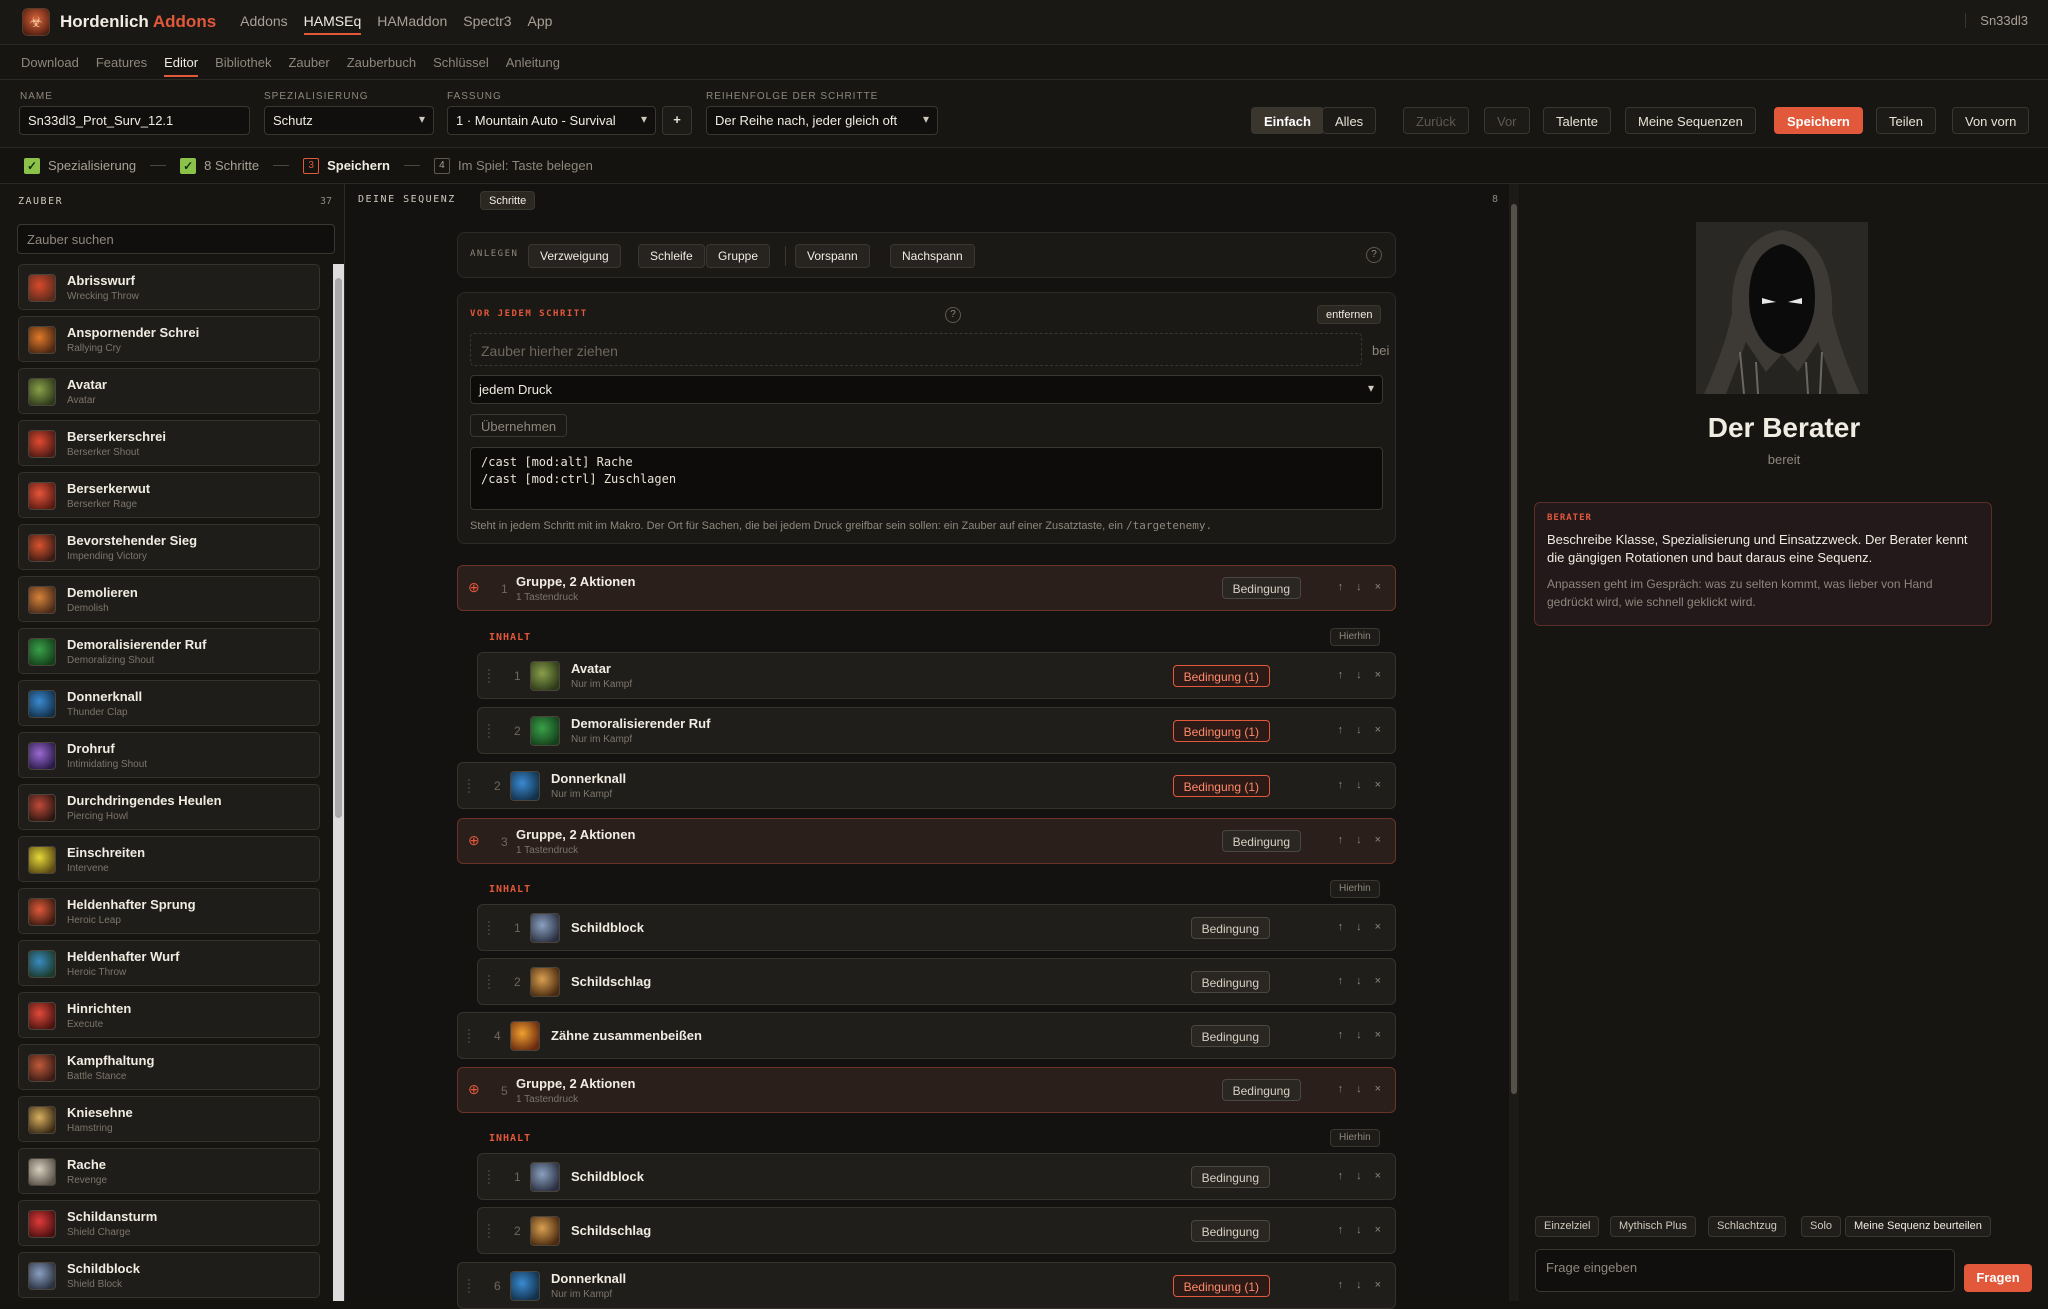 The height and width of the screenshot is (1309, 2048). Describe the element at coordinates (677, 120) in the screenshot. I see `add-version-button: +` at that location.